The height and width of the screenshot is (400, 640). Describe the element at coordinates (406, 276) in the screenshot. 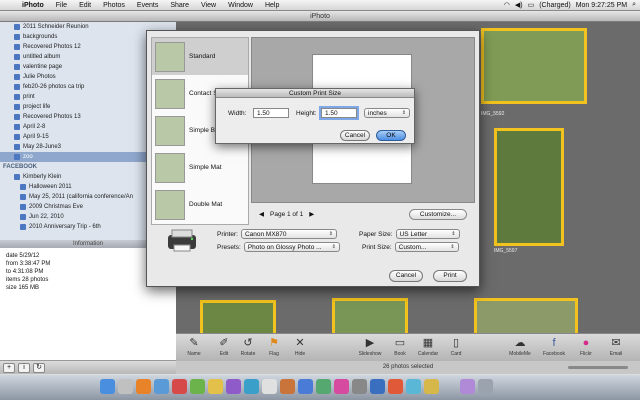

I see `cancel-button: Cancel` at that location.